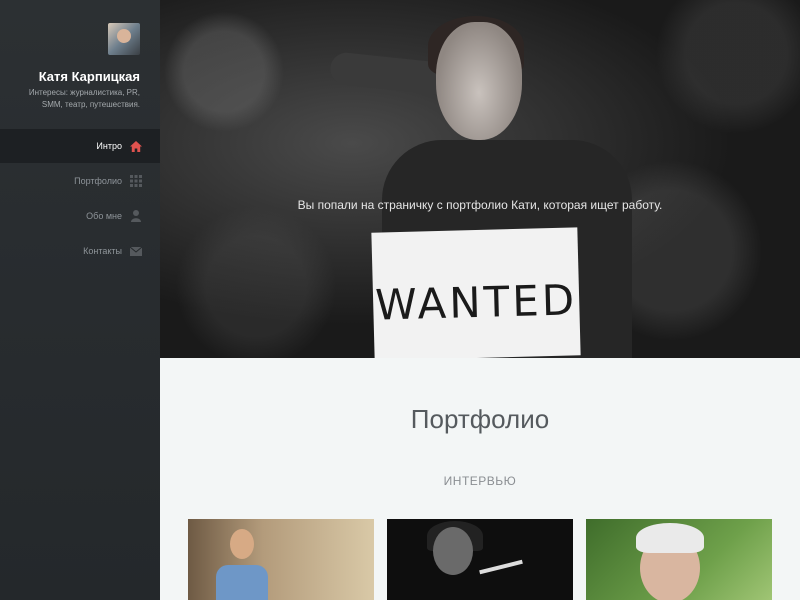  What do you see at coordinates (476, 302) in the screenshot?
I see `wanted-sign-text: WANTED` at bounding box center [476, 302].